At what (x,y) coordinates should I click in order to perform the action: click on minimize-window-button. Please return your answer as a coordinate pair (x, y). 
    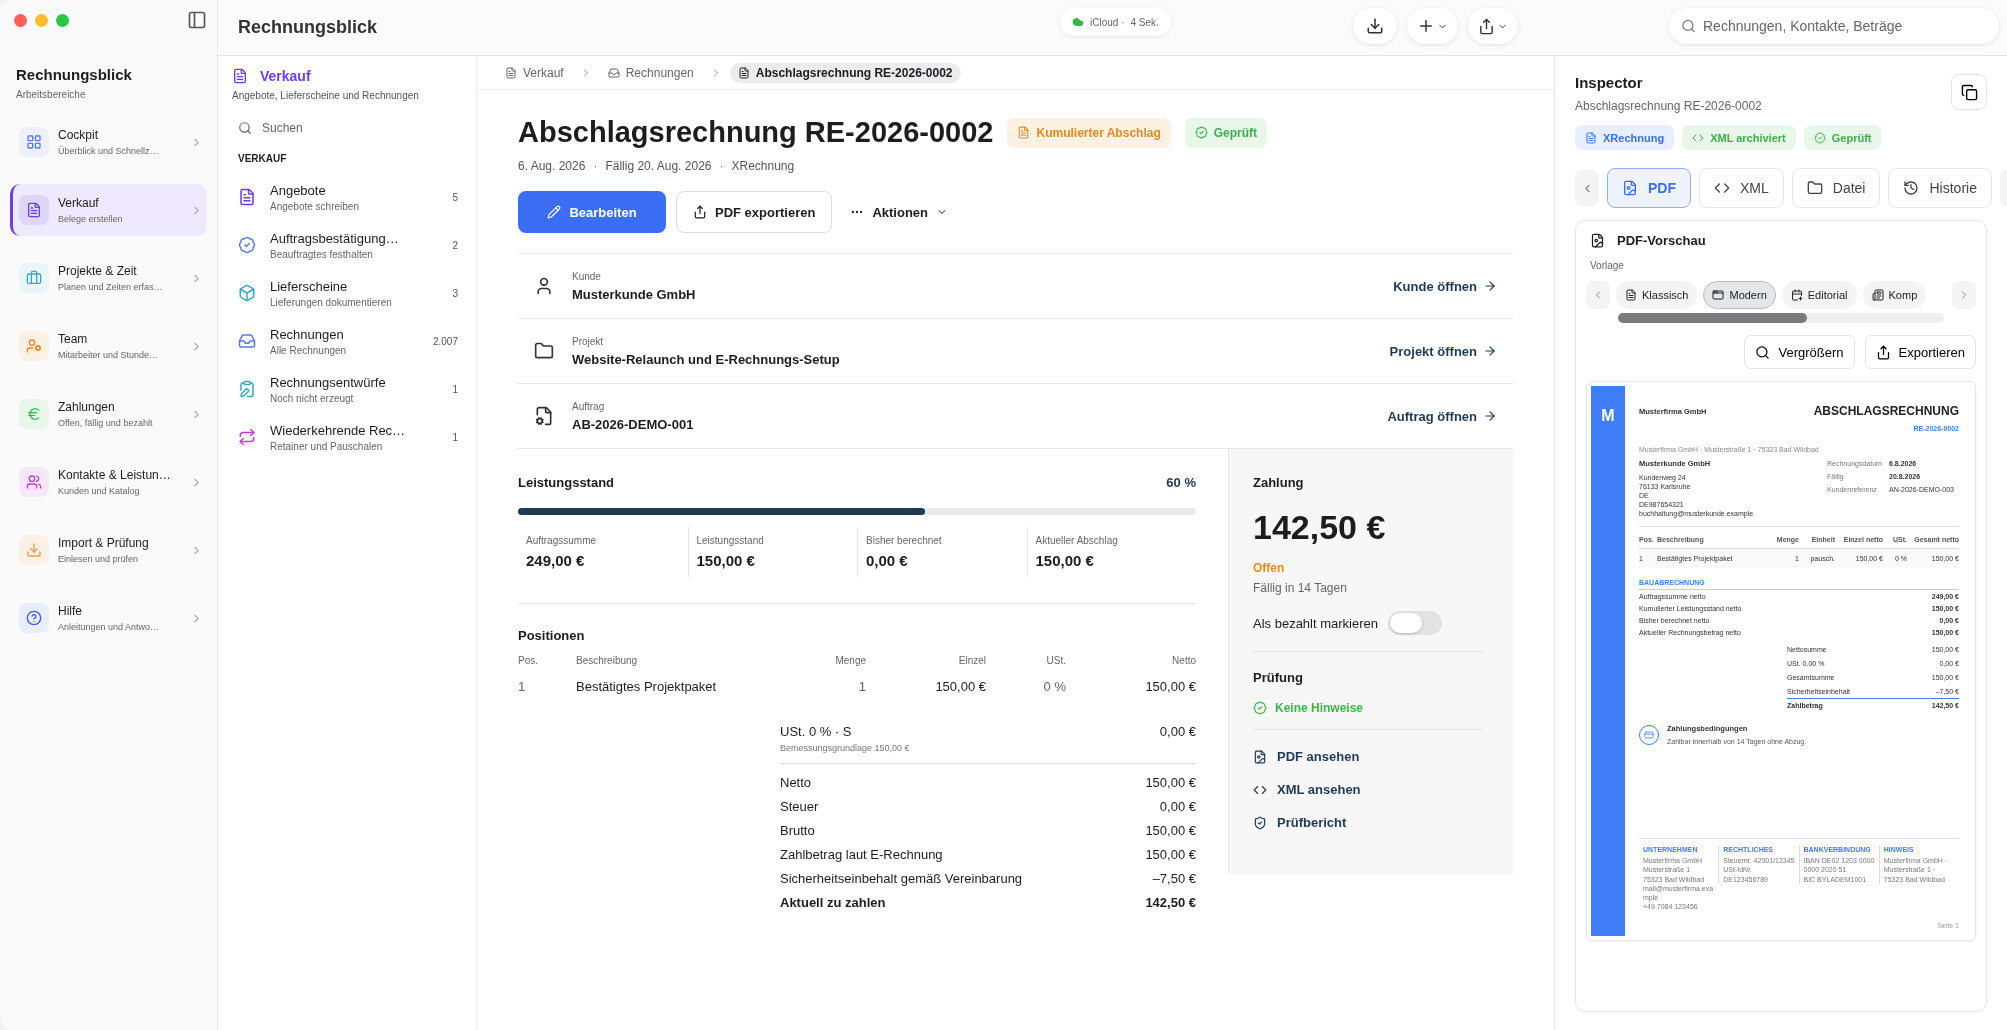
    Looking at the image, I should click on (41, 20).